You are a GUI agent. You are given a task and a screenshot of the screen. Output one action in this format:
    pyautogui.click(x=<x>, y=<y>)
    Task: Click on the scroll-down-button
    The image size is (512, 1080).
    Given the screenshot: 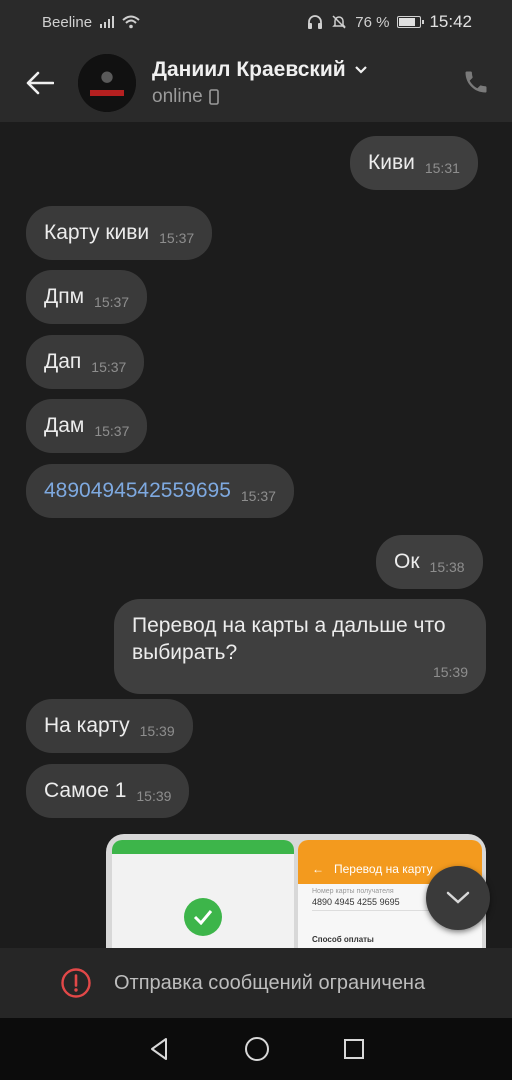 What is the action you would take?
    pyautogui.click(x=458, y=898)
    